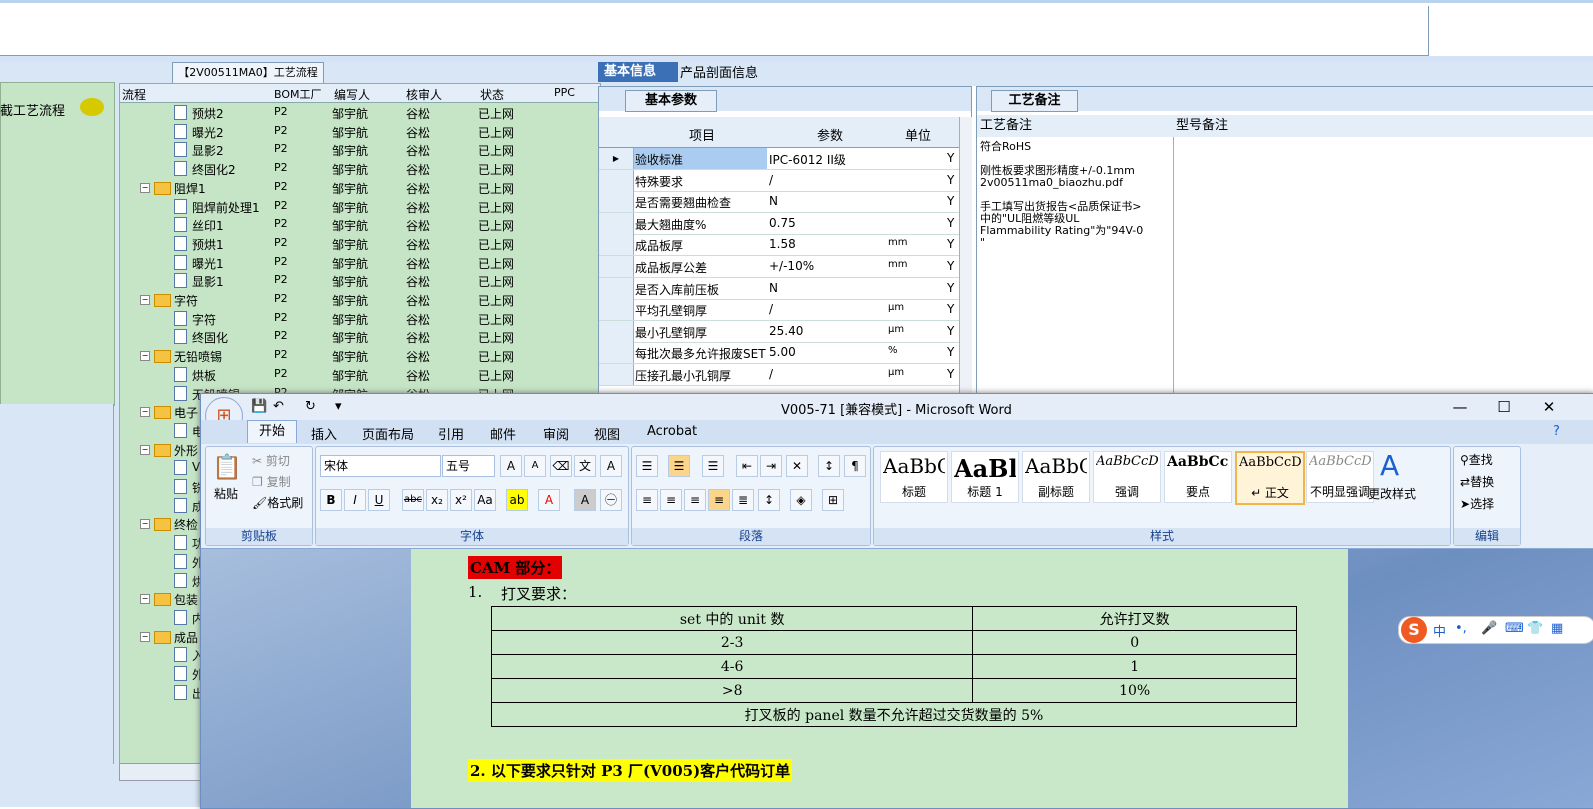 The width and height of the screenshot is (1593, 809). What do you see at coordinates (352, 94) in the screenshot?
I see `col-writer: 编写人` at bounding box center [352, 94].